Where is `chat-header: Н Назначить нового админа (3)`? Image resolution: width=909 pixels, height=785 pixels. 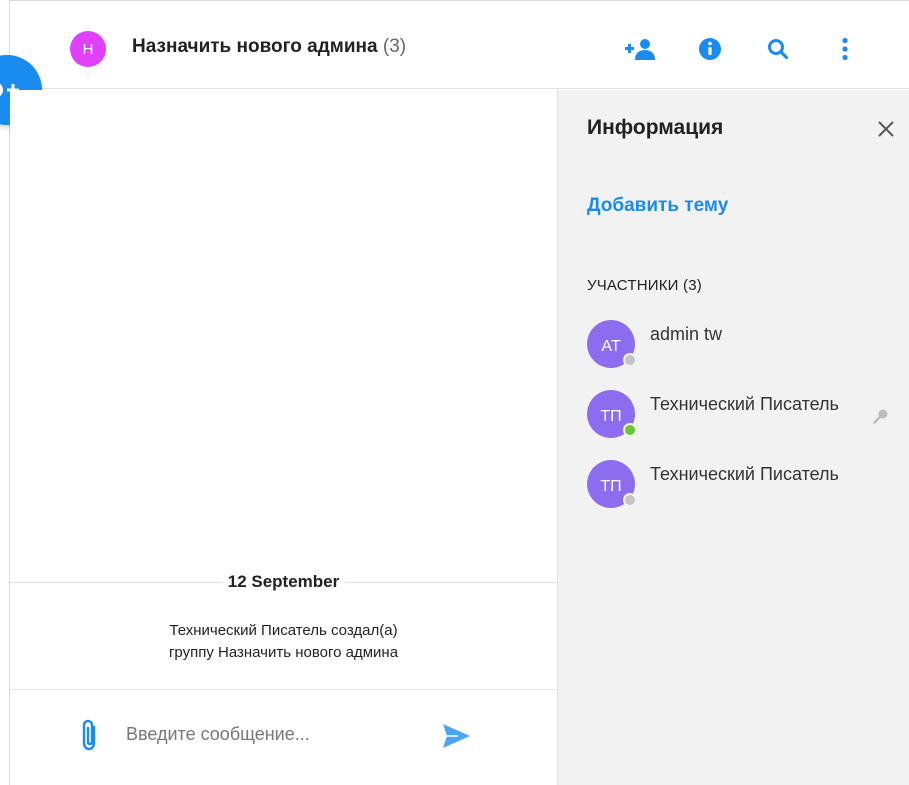
chat-header: Н Назначить нового админа (3) is located at coordinates (459, 45).